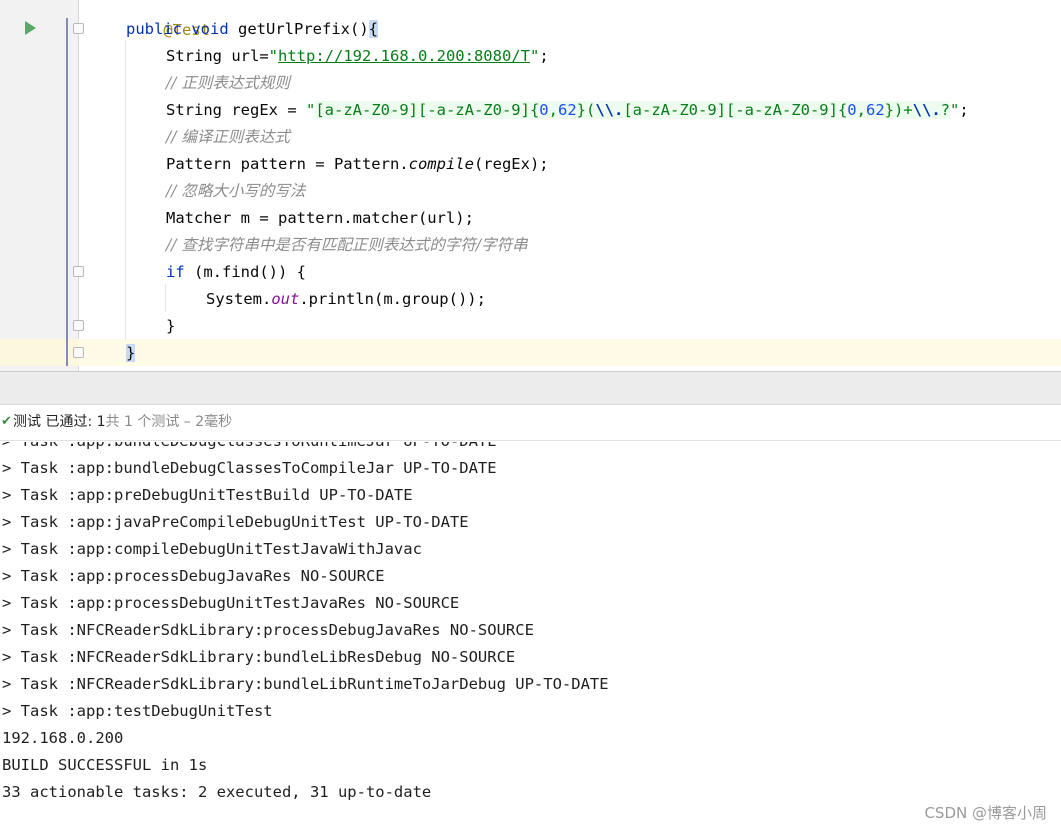  I want to click on static-field: out, so click(285, 299).